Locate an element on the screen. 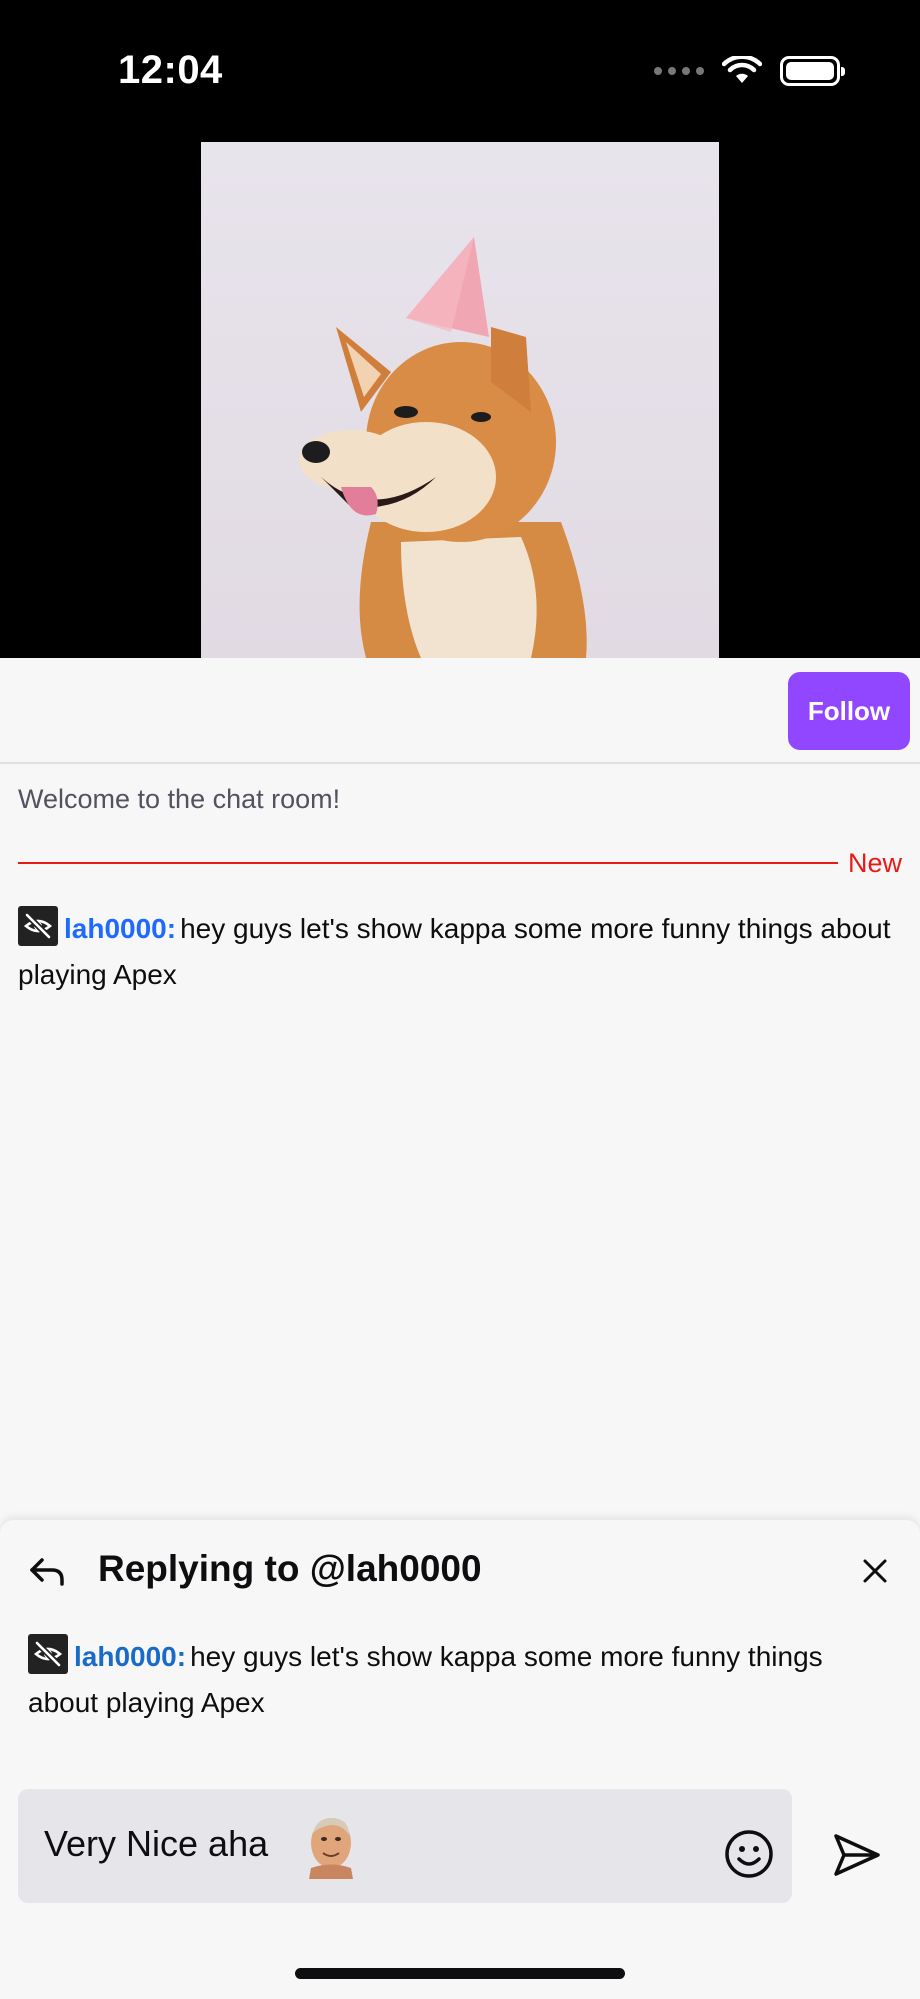 This screenshot has width=920, height=1999. battery-icon is located at coordinates (812, 71).